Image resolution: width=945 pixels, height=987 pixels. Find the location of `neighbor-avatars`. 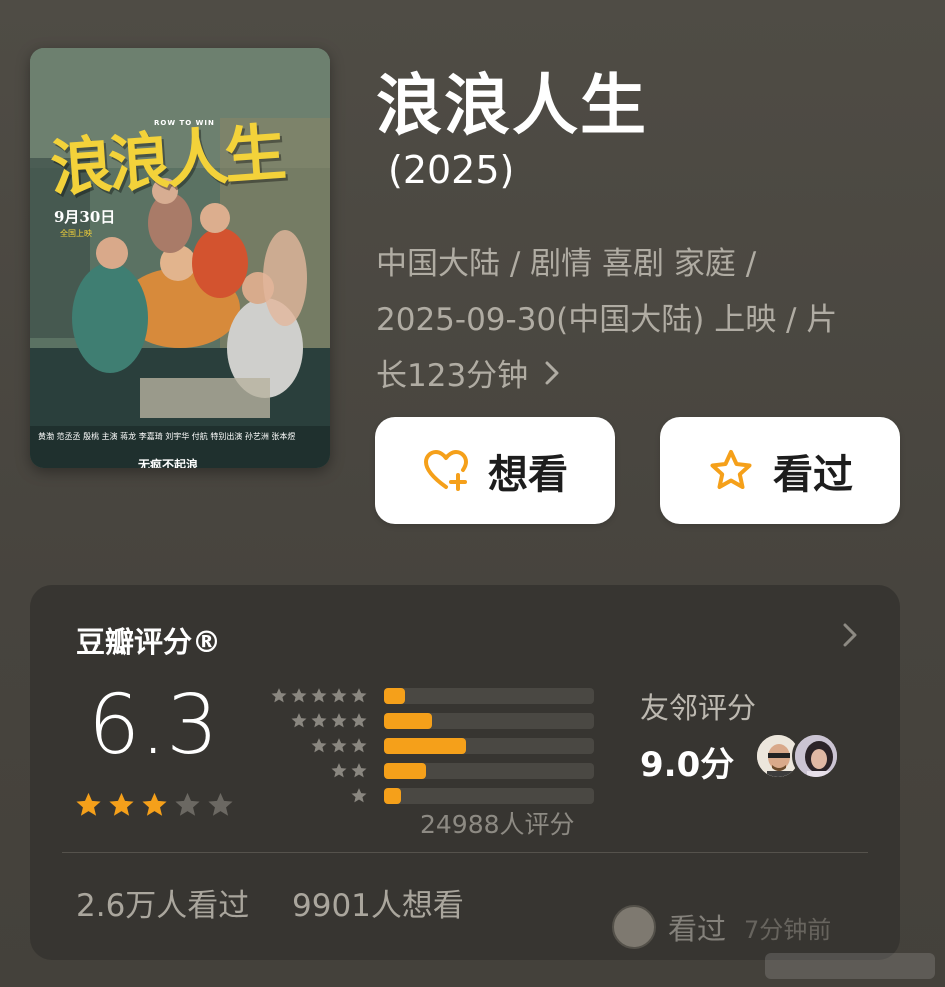

neighbor-avatars is located at coordinates (799, 757).